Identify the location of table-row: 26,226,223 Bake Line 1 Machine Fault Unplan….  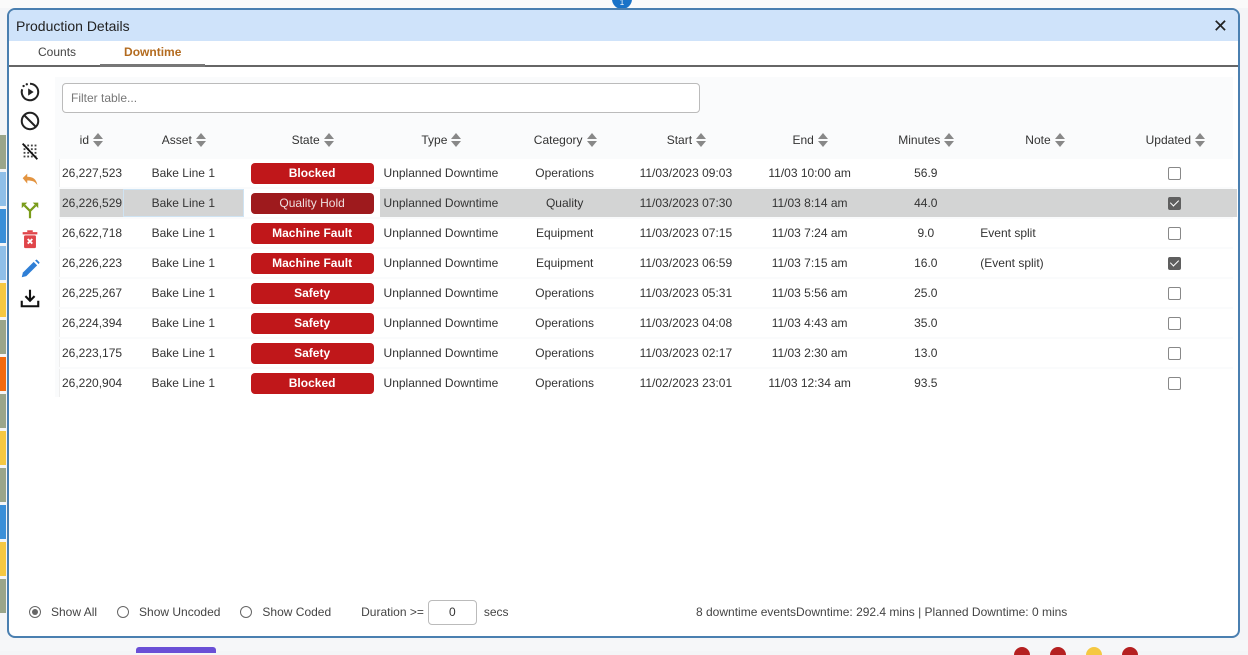
(648, 263).